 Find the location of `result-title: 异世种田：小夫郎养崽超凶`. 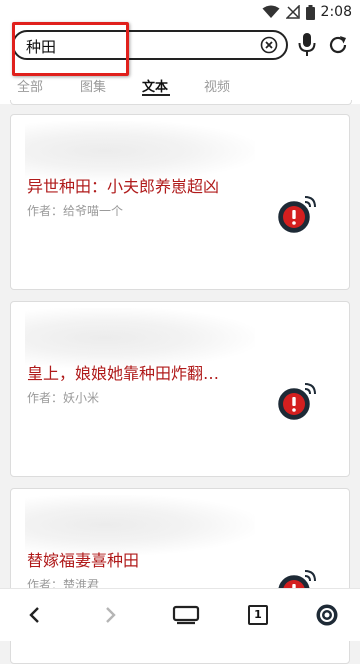

result-title: 异世种田：小夫郎养崽超凶 is located at coordinates (123, 185).